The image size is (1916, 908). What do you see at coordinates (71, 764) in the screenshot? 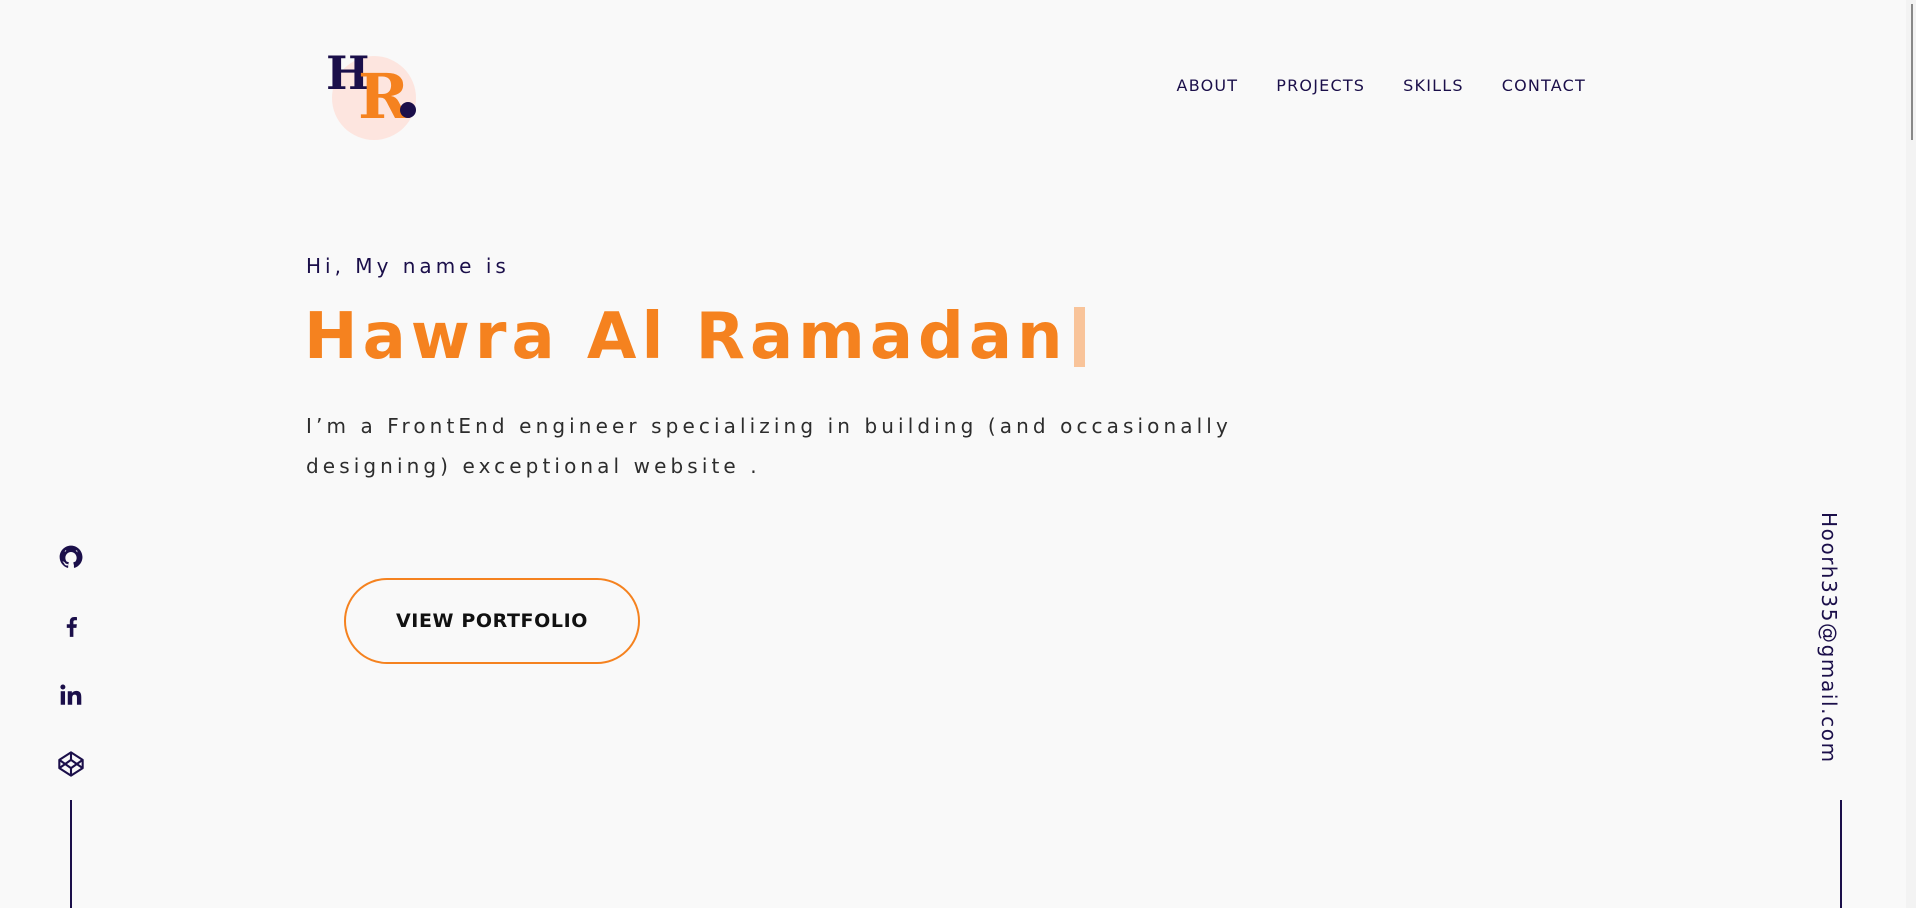
I see `codepen-icon` at bounding box center [71, 764].